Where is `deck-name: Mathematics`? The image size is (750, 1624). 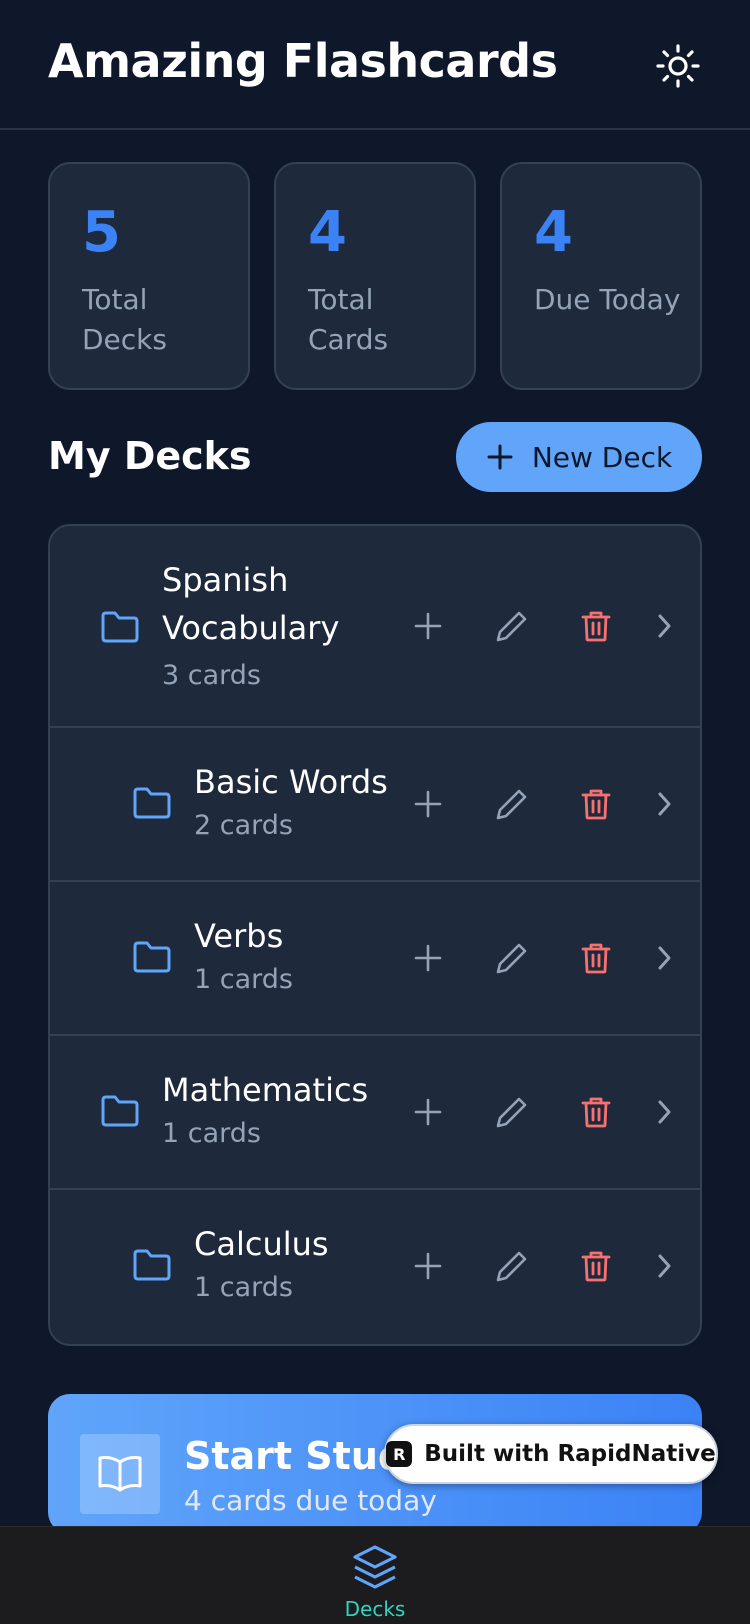
deck-name: Mathematics is located at coordinates (265, 1090).